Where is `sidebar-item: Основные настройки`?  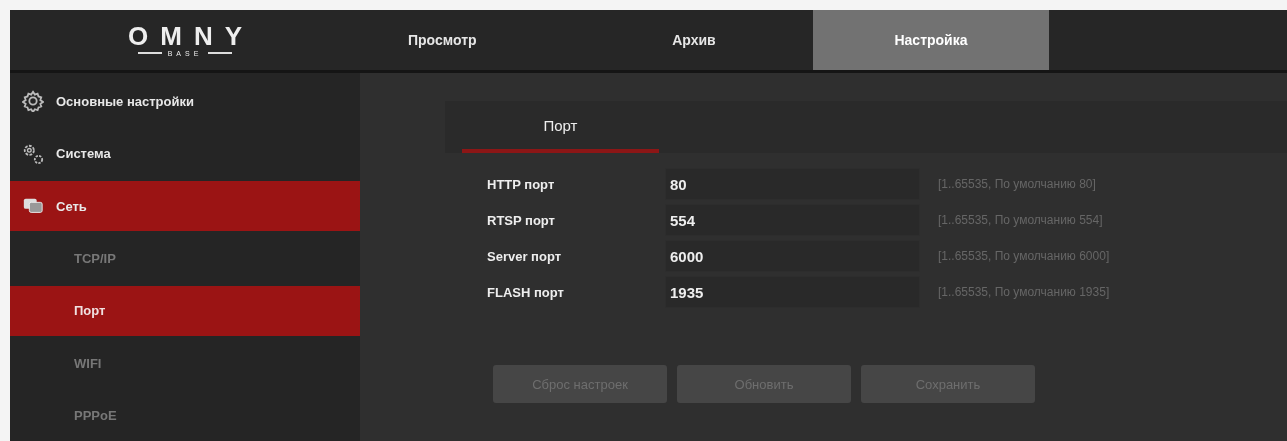 sidebar-item: Основные настройки is located at coordinates (185, 101).